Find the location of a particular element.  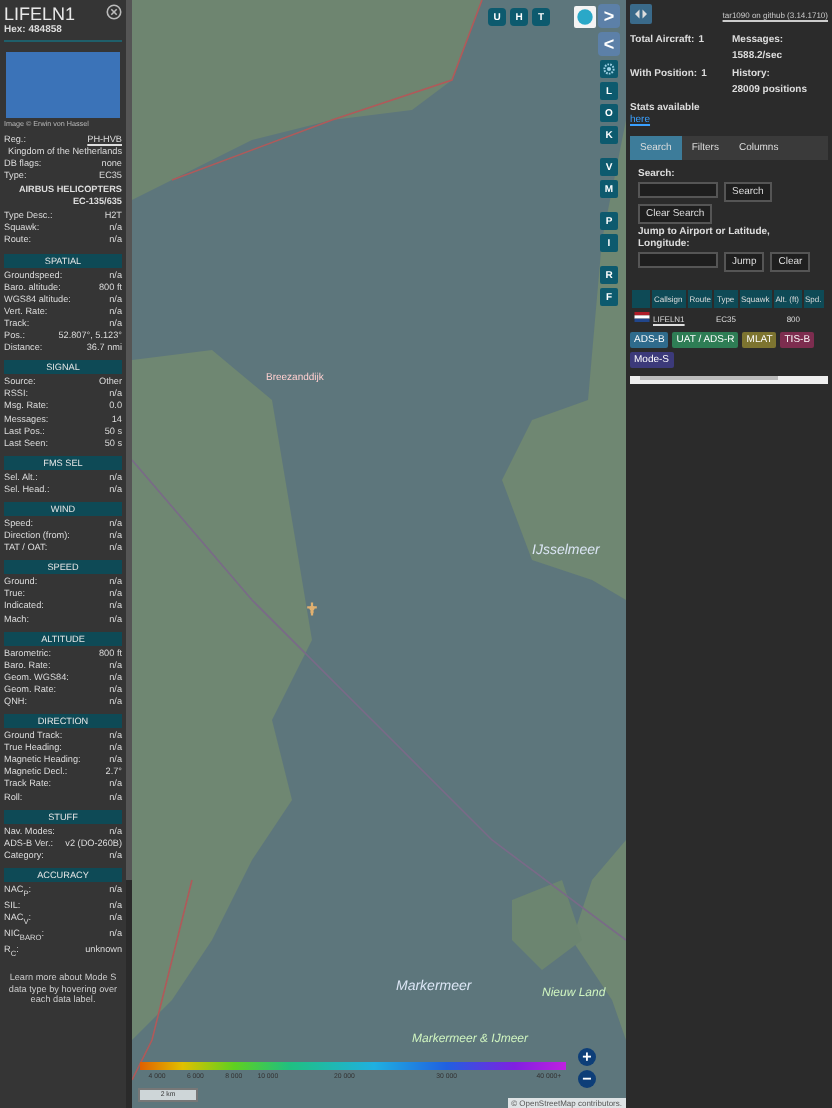

panel-toggle-button: > is located at coordinates (609, 16).